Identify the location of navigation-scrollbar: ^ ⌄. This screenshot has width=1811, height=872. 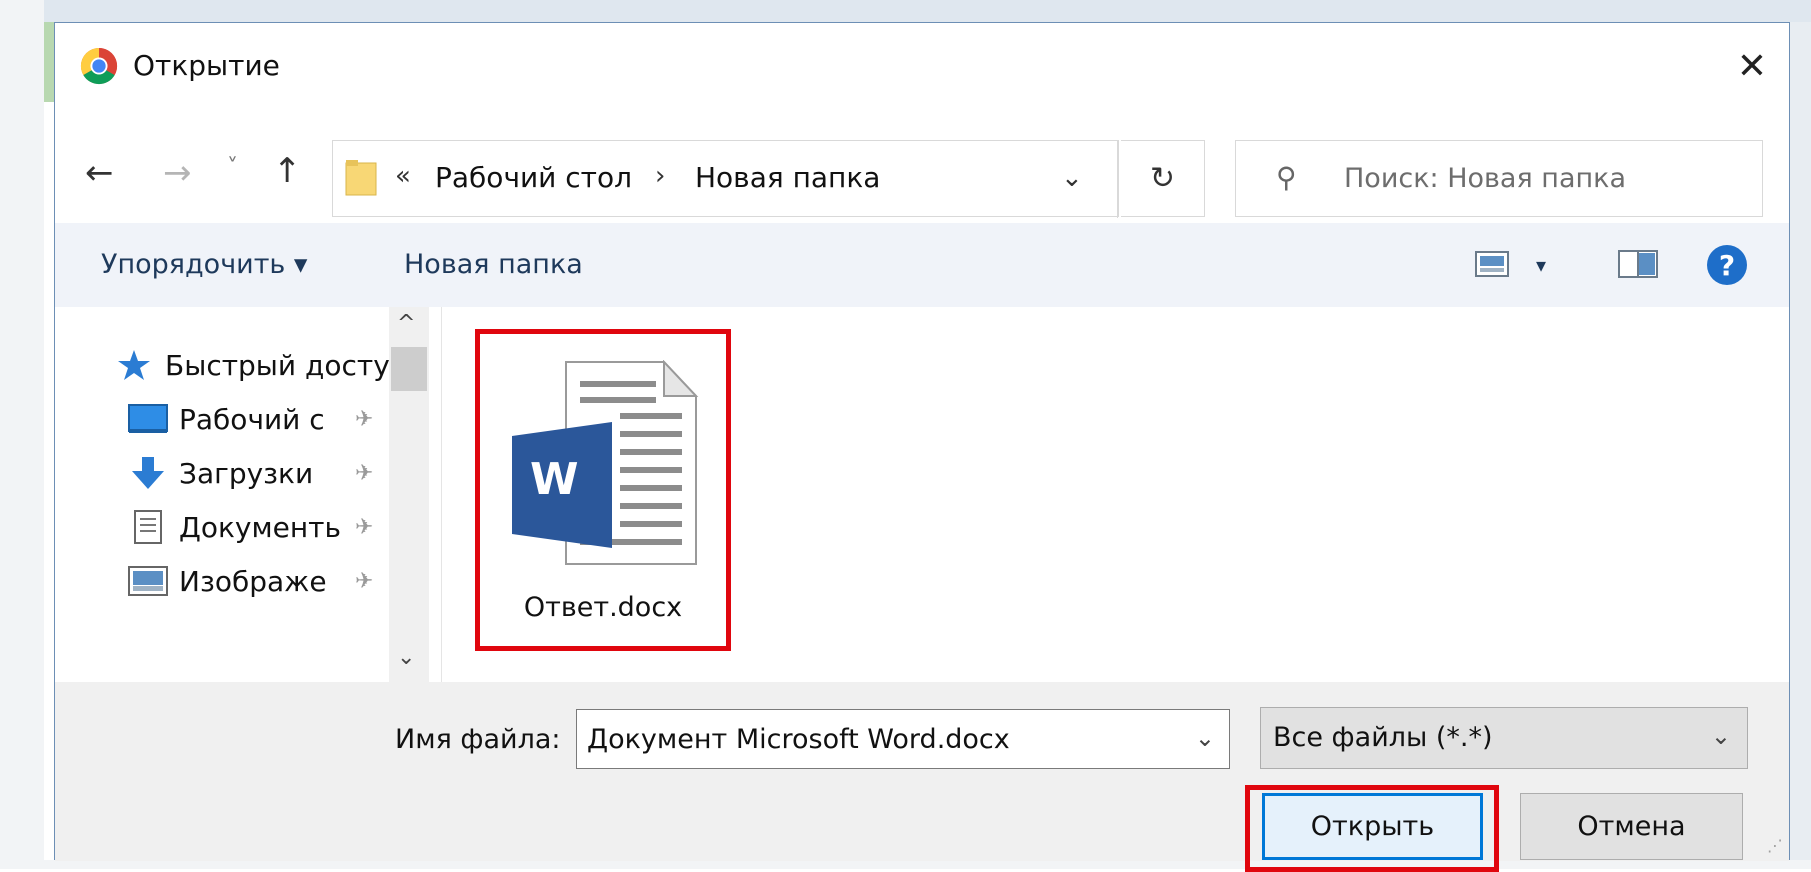
(409, 494).